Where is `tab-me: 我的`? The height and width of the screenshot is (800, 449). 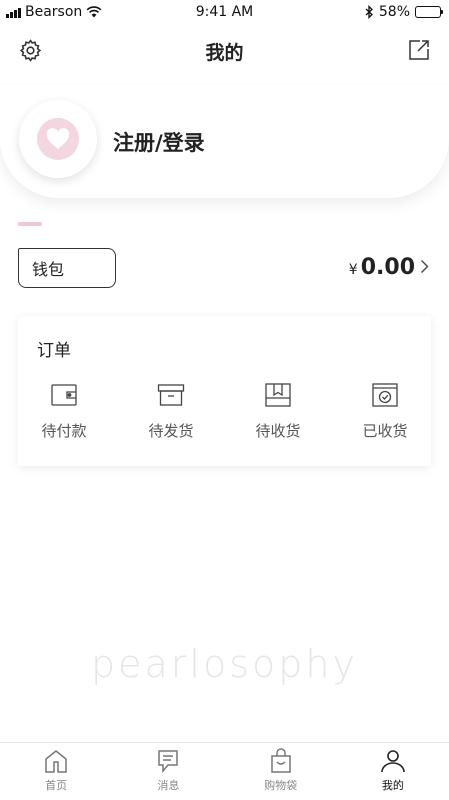 tab-me: 我的 is located at coordinates (393, 771).